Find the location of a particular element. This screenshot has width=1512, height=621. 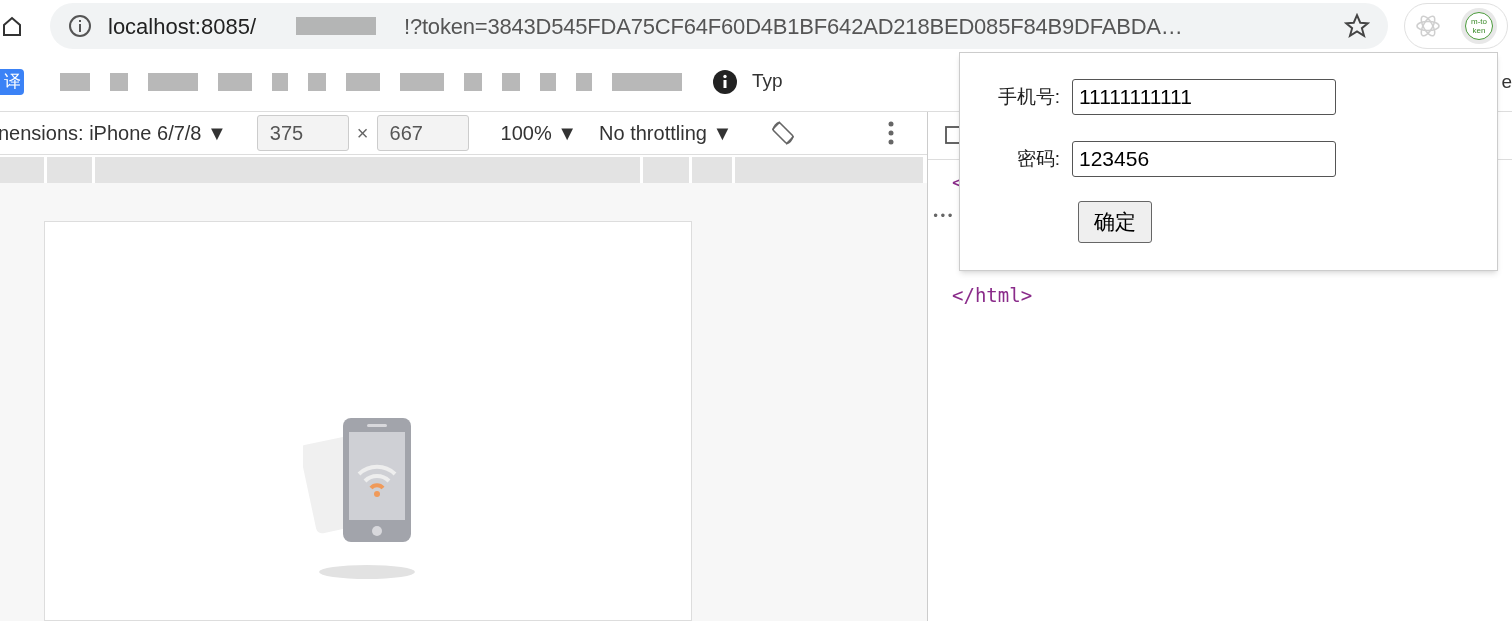

bookmark-label: Typ is located at coordinates (767, 81).